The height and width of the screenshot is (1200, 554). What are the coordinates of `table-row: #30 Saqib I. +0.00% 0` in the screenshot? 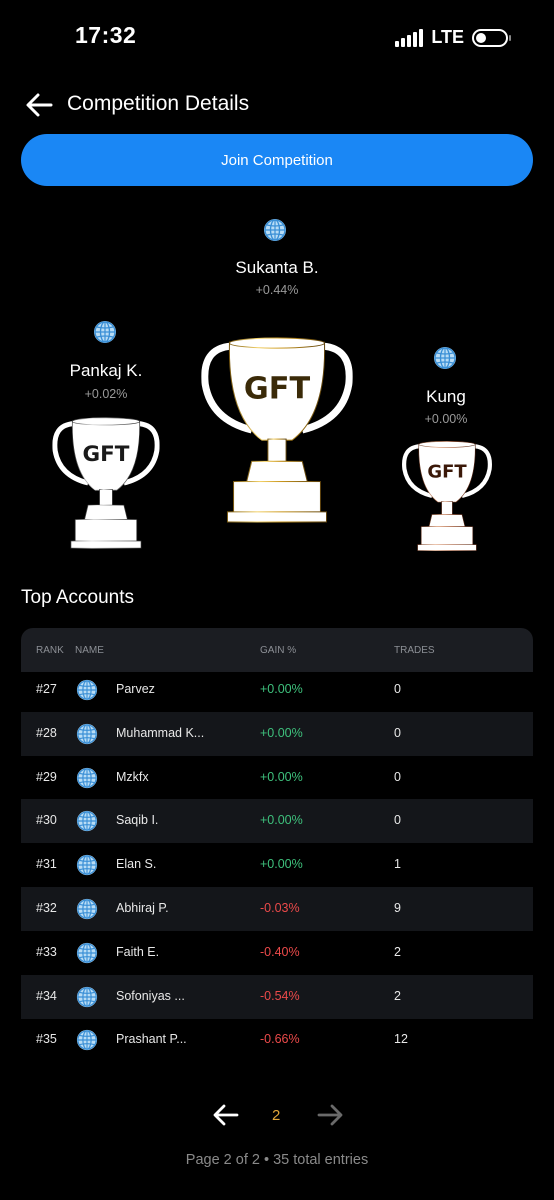 It's located at (277, 821).